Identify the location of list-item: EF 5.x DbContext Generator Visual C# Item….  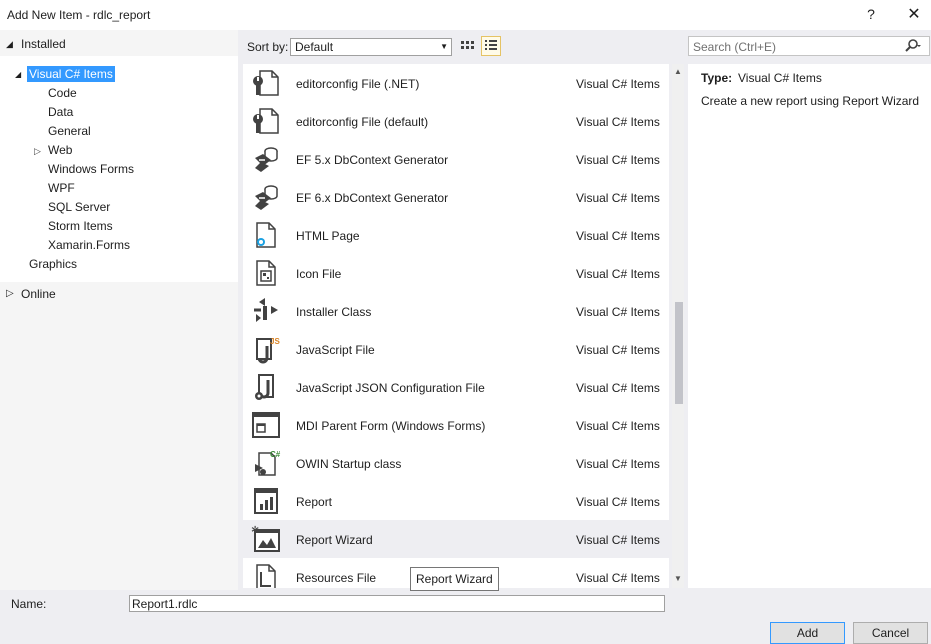
(456, 159).